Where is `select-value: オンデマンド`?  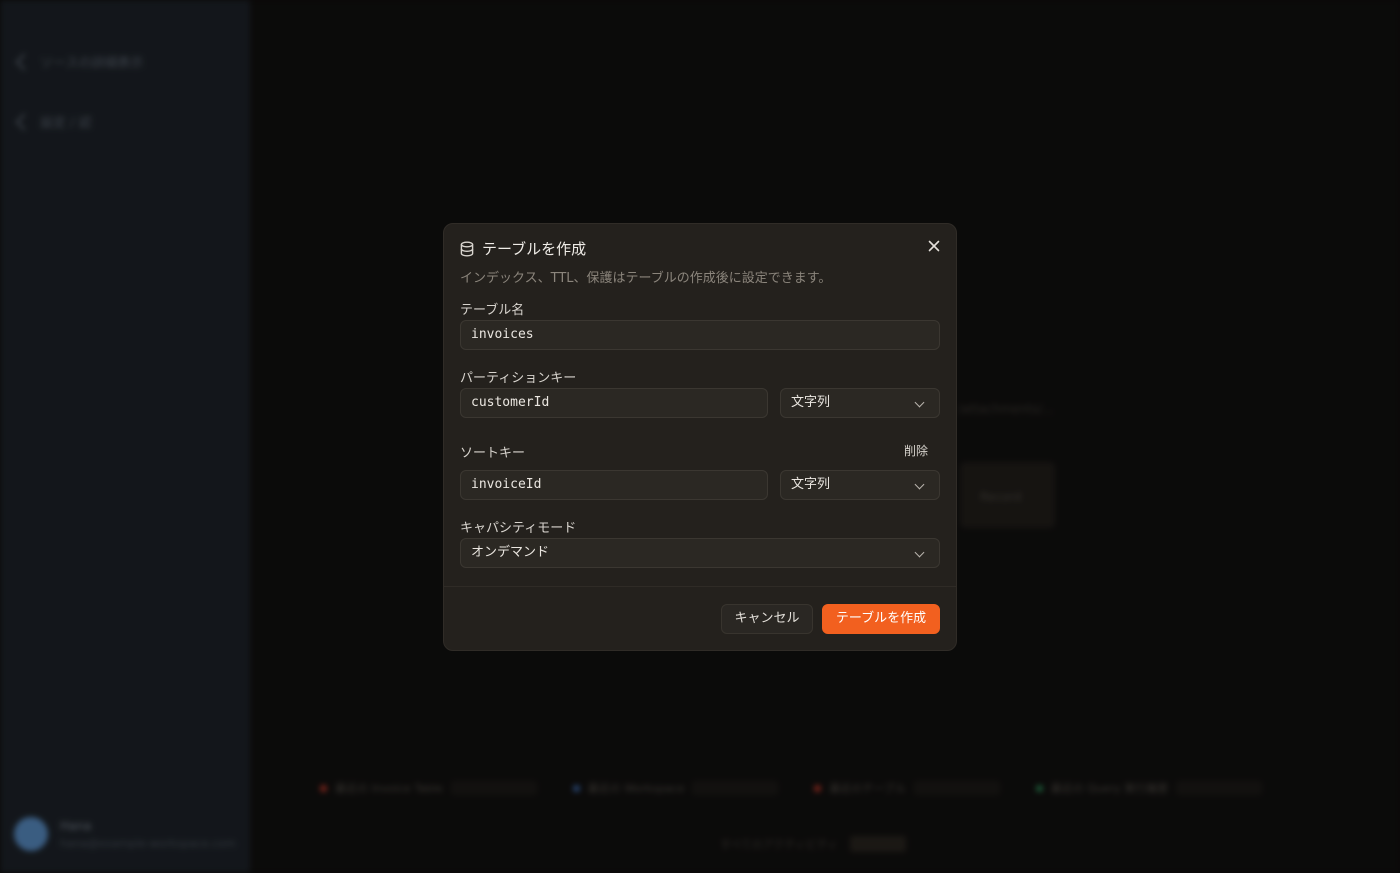
select-value: オンデマンド is located at coordinates (510, 552).